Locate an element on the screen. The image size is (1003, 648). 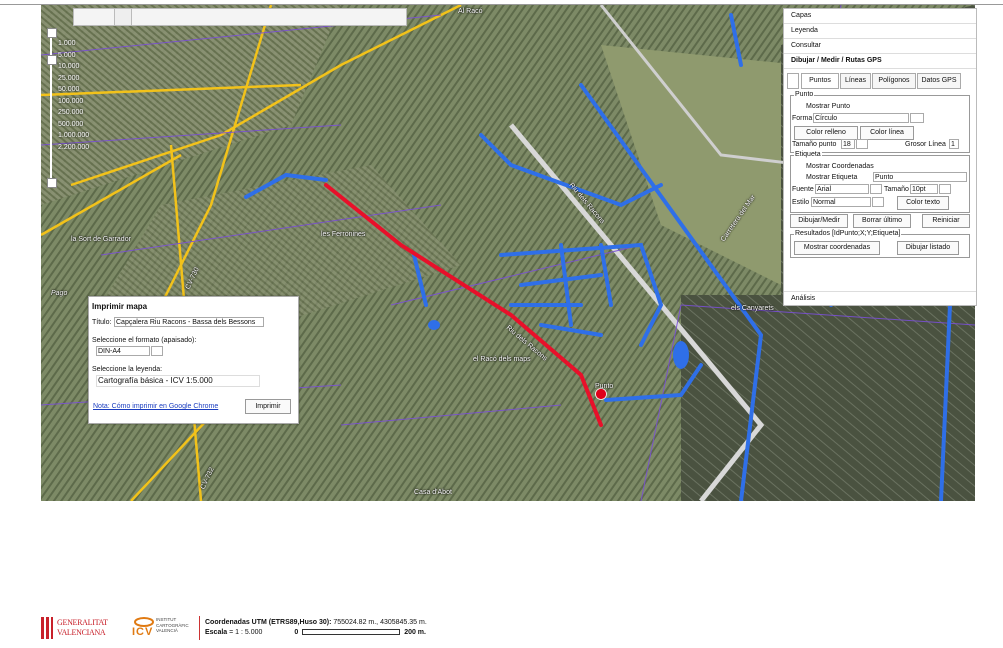
estilo-select: Normal is located at coordinates (841, 202).